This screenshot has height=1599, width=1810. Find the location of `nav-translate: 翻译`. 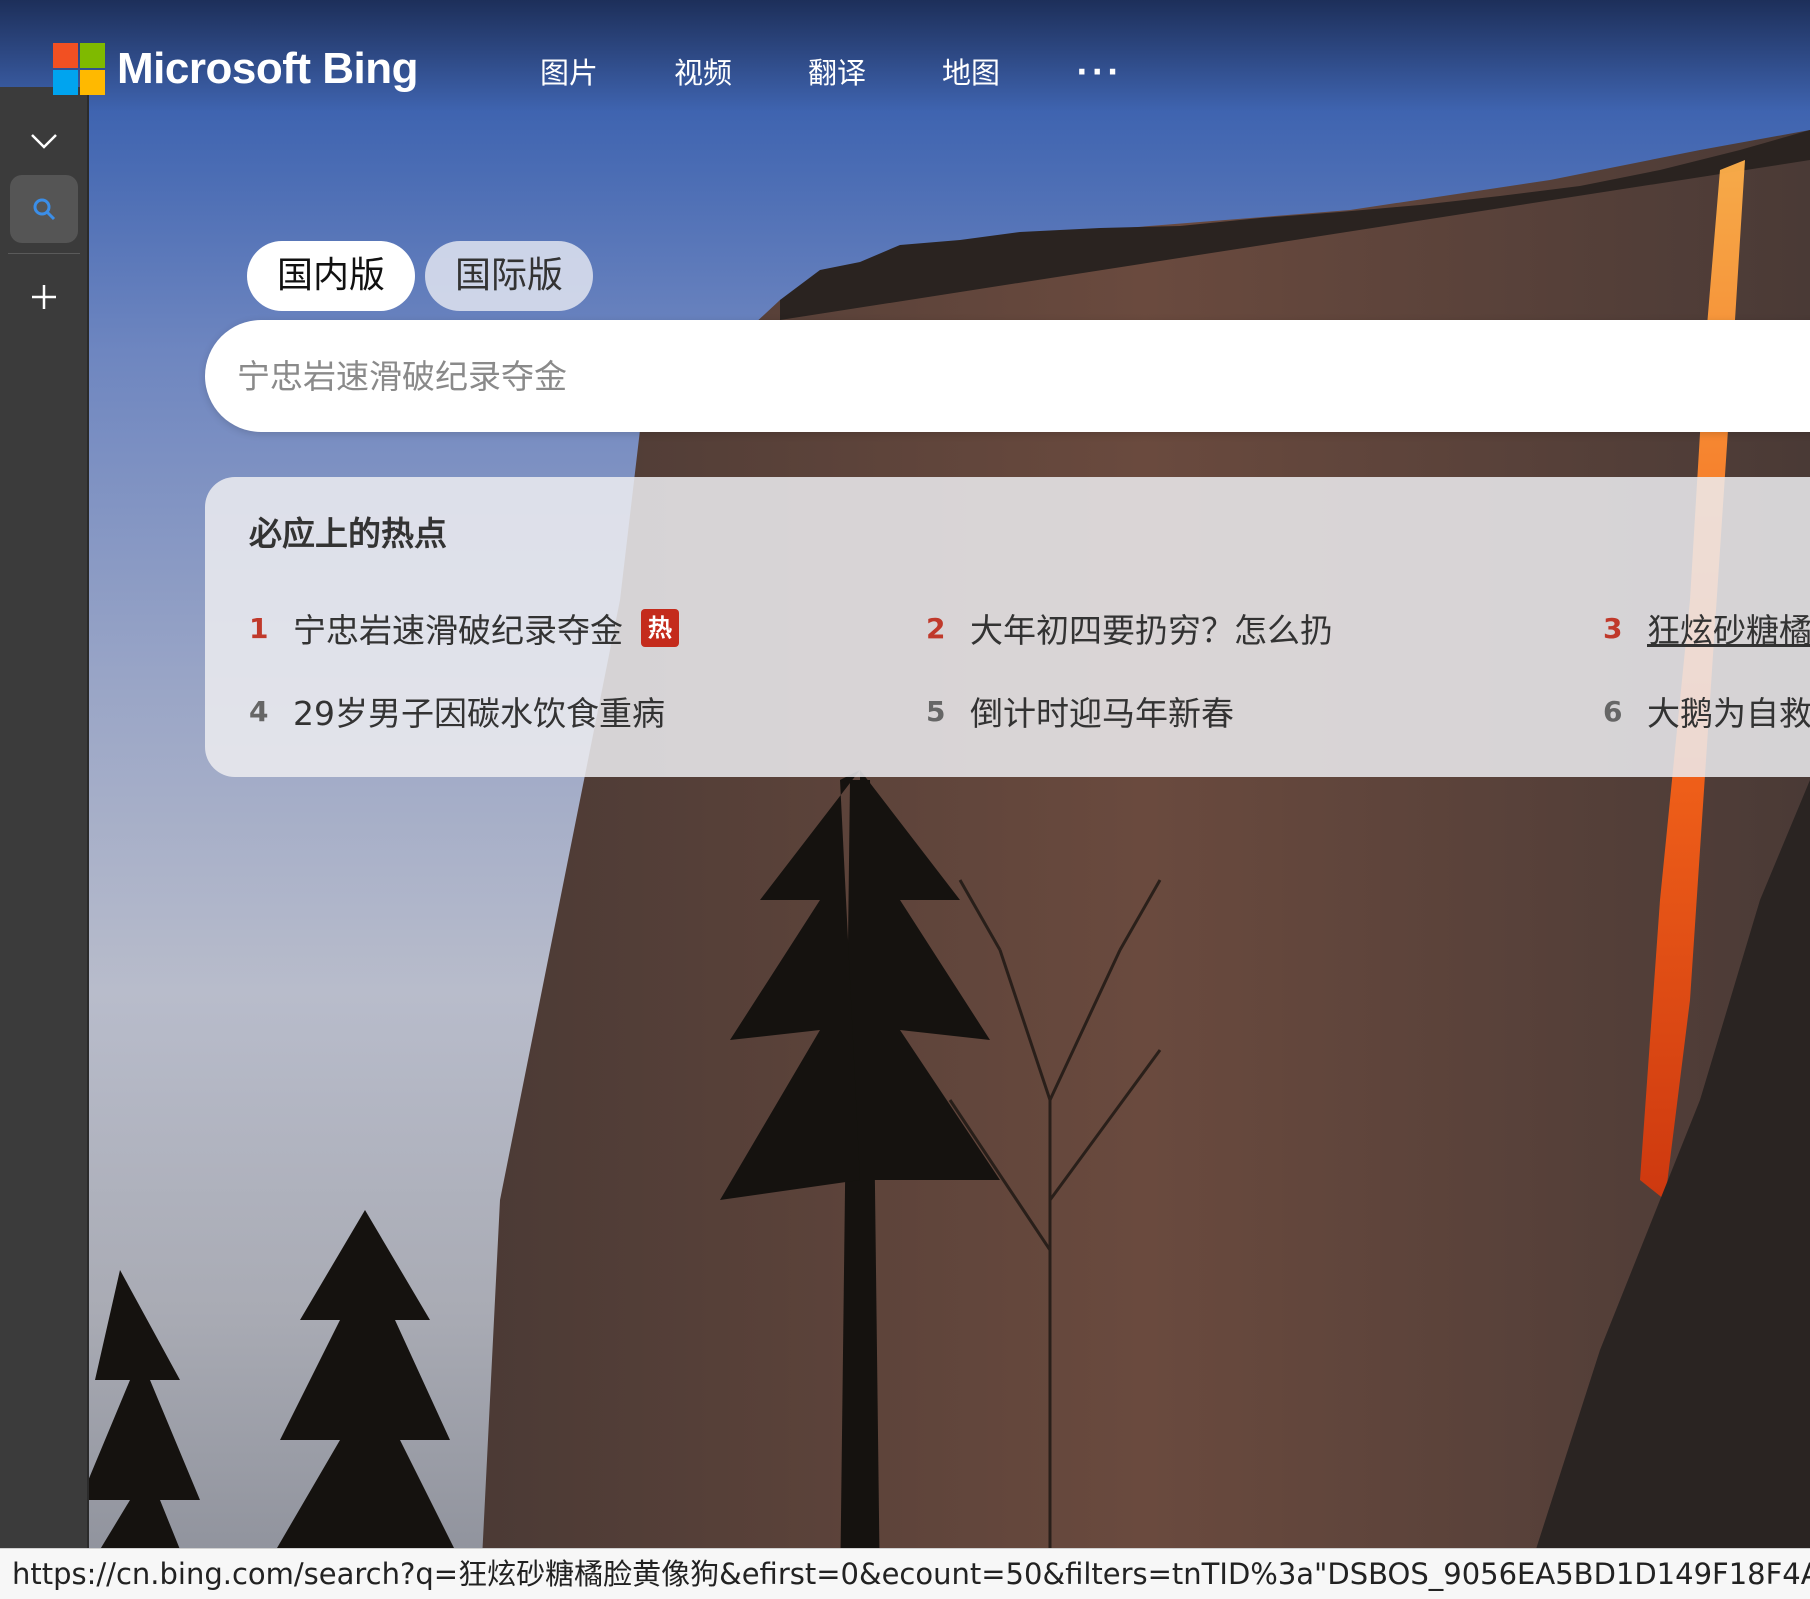

nav-translate: 翻译 is located at coordinates (837, 73).